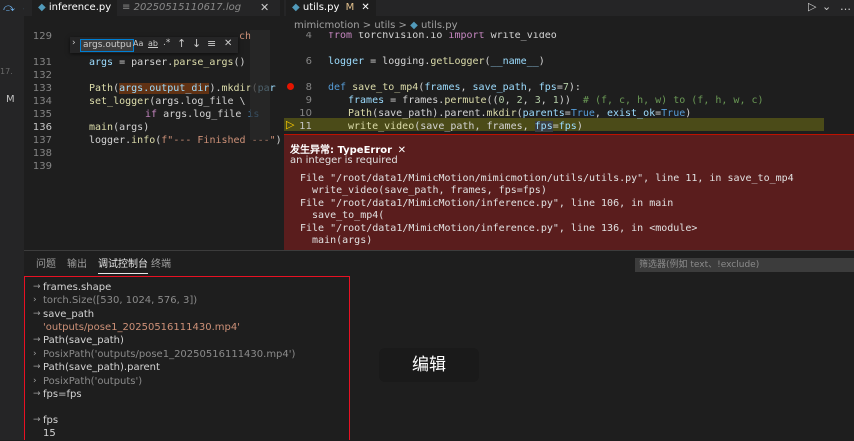 The width and height of the screenshot is (854, 441). Describe the element at coordinates (12, 228) in the screenshot. I see `activity-strip: 17. M` at that location.